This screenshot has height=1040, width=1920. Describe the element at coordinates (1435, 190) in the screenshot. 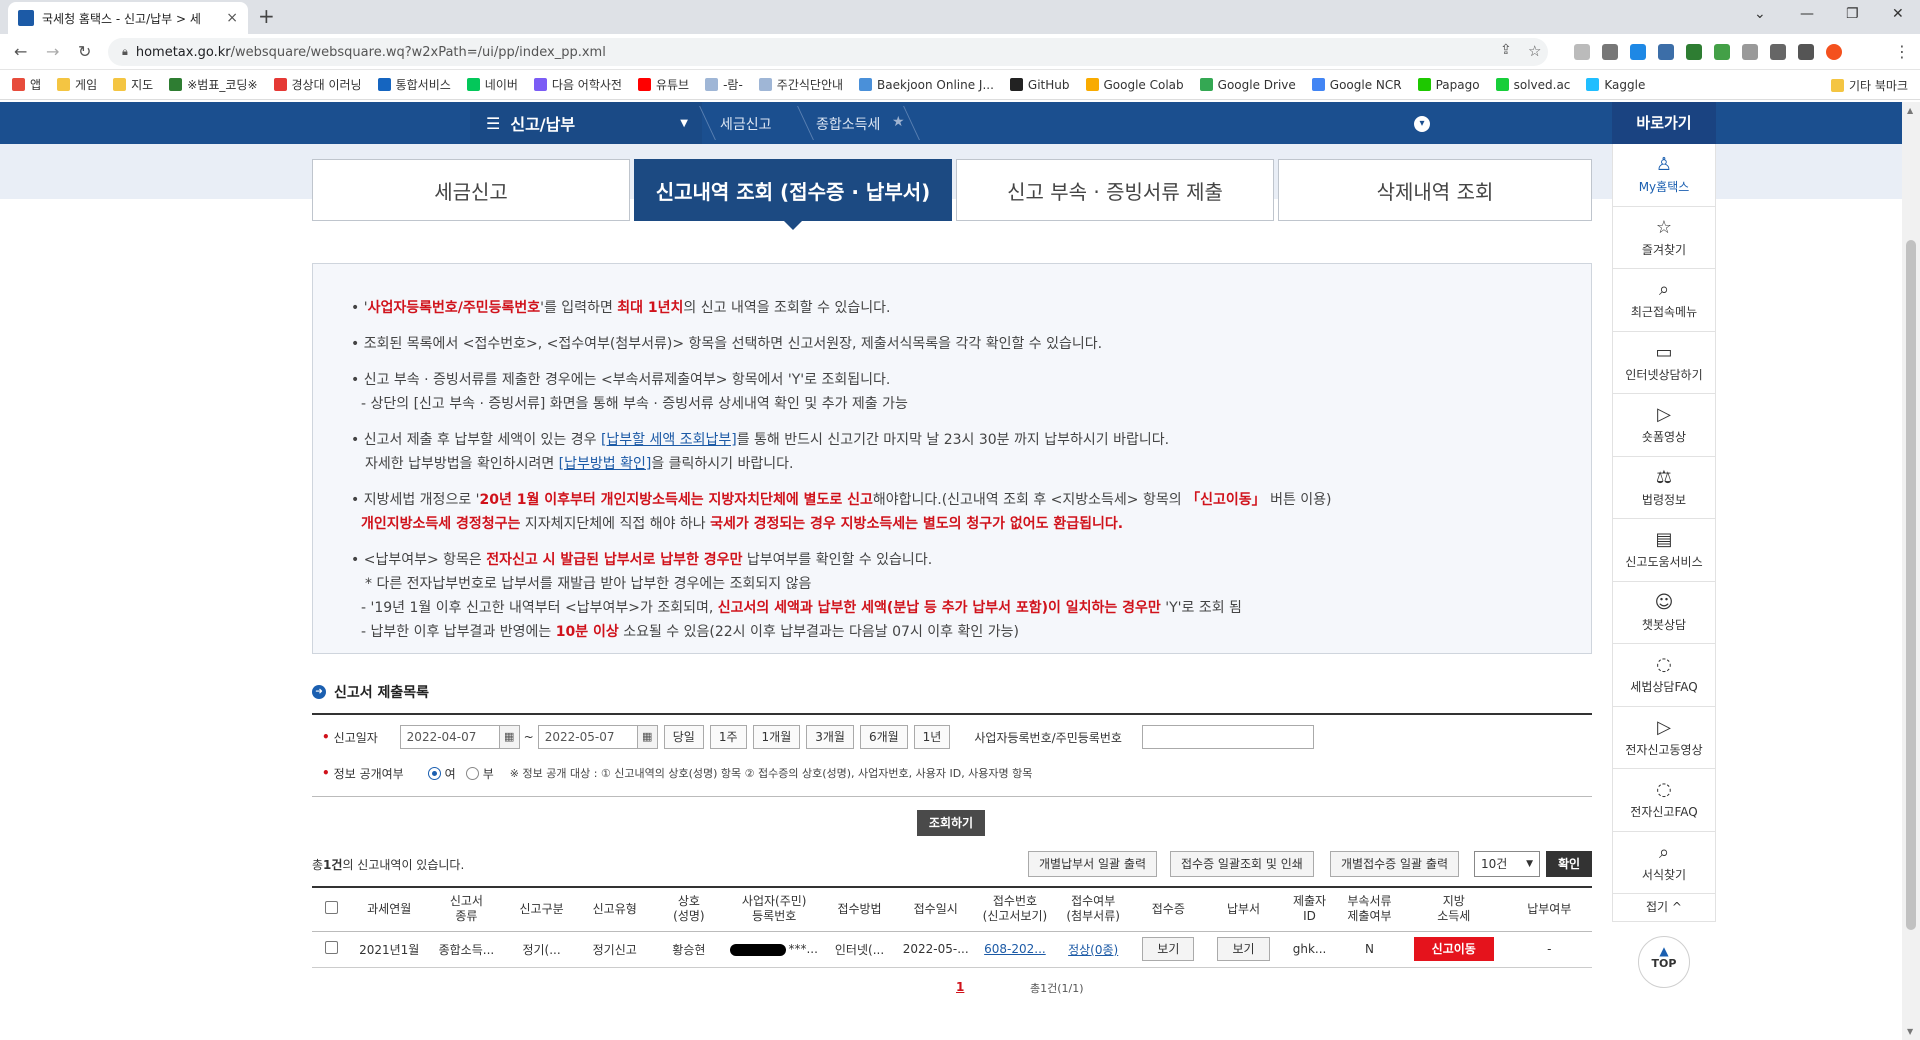

I see `tab-deleted-history: 삭제내역 조회` at that location.